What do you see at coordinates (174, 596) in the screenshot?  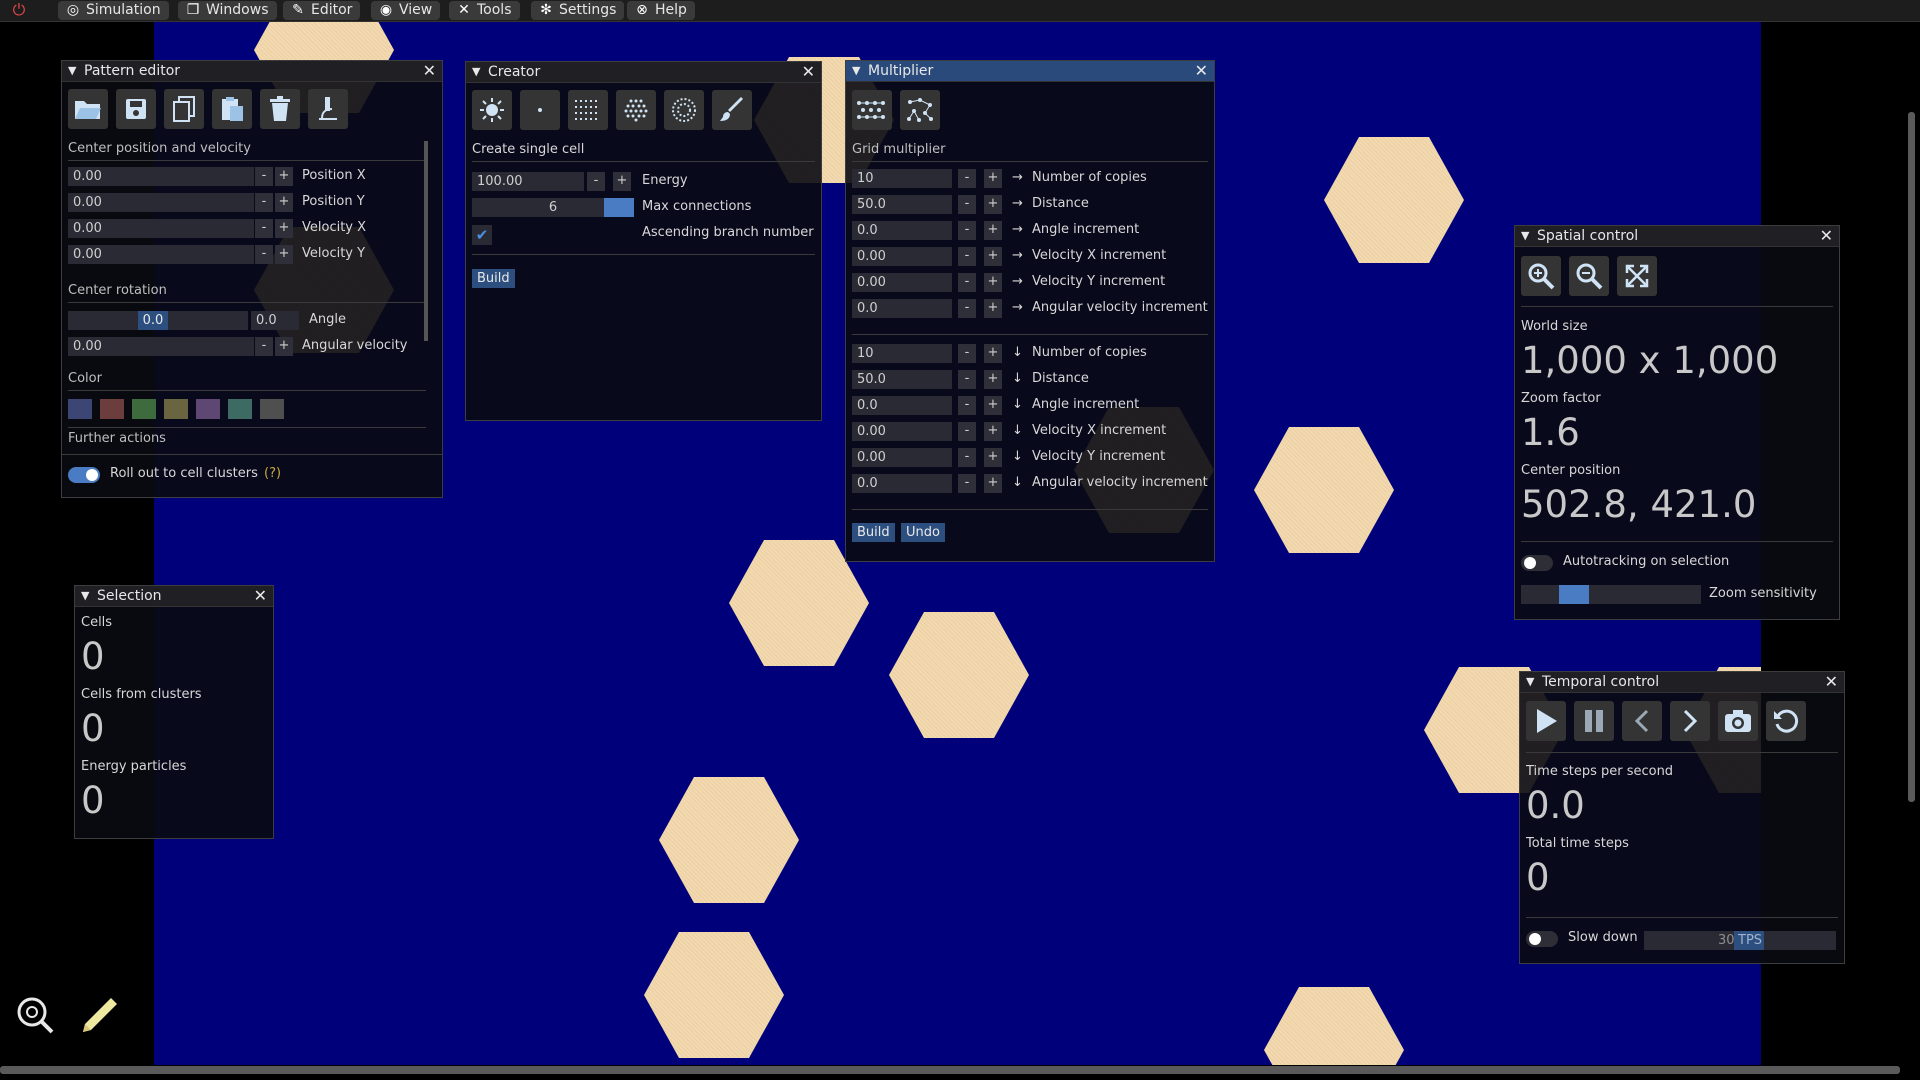 I see `window-title-bar: ▼ Selection ✕` at bounding box center [174, 596].